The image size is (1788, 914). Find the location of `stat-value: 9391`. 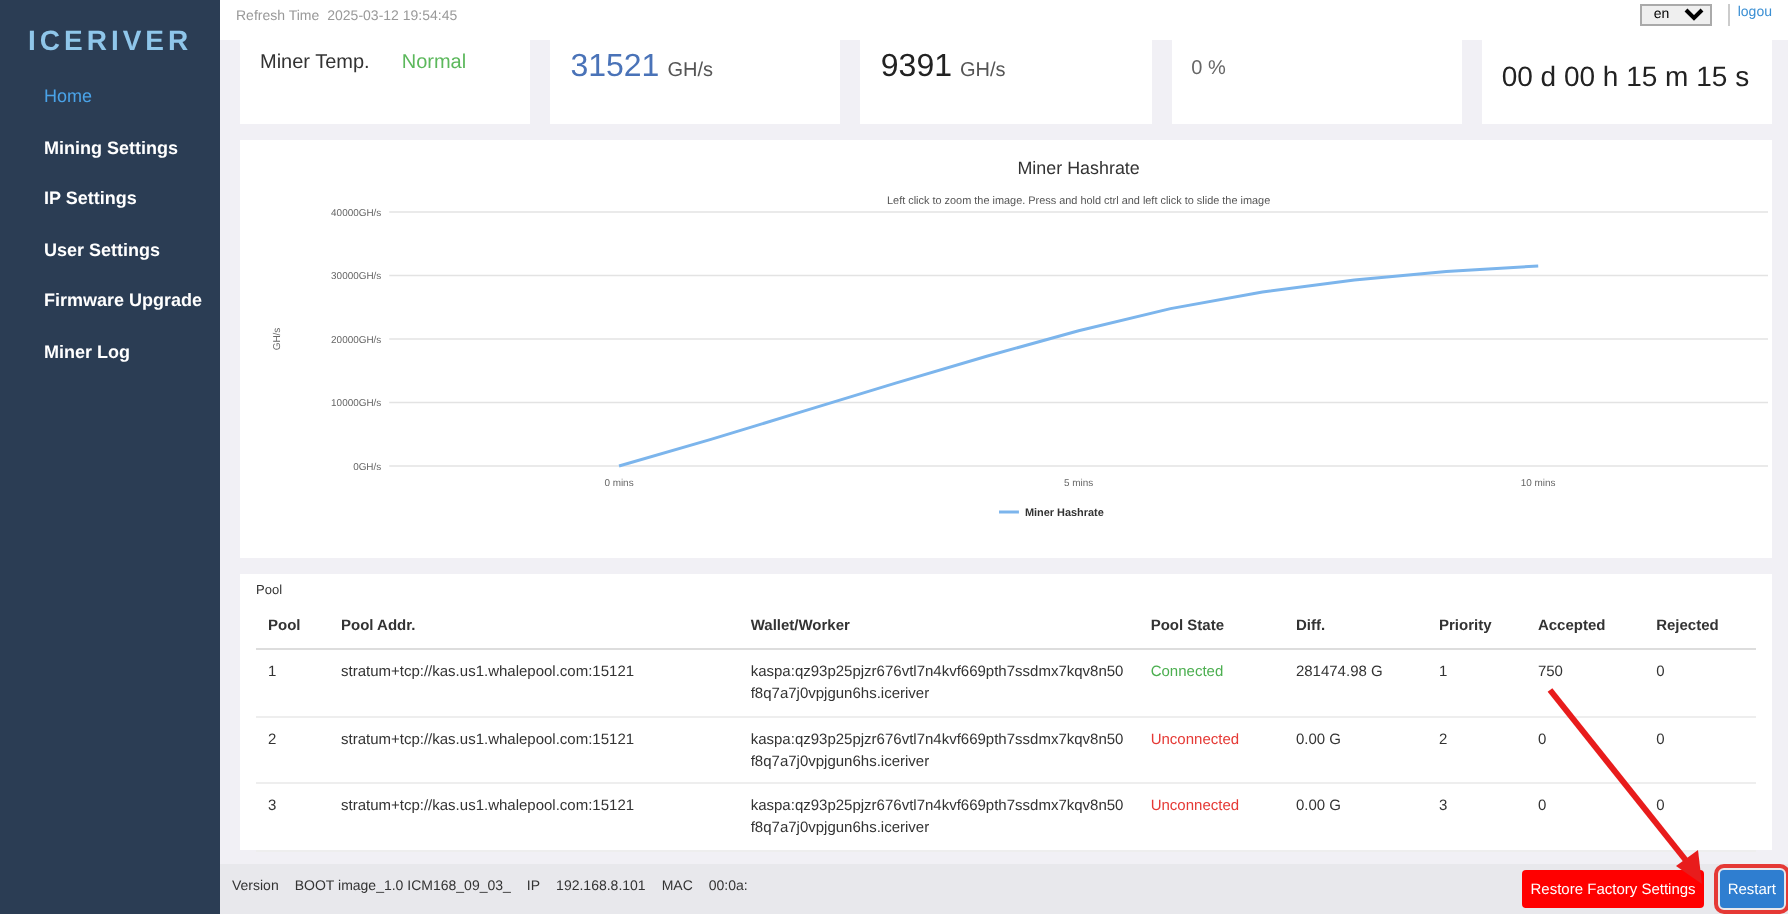

stat-value: 9391 is located at coordinates (916, 68).